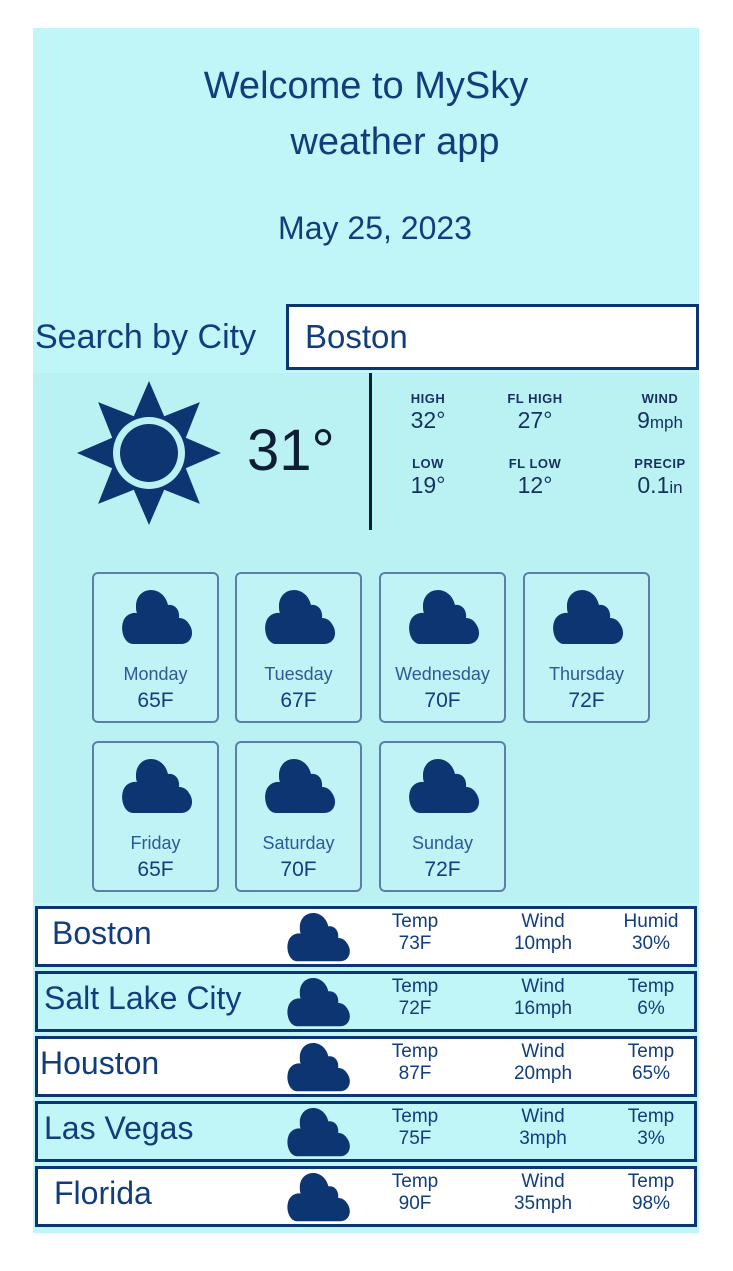 The image size is (733, 1271). Describe the element at coordinates (375, 228) in the screenshot. I see `current-date: May 25, 2023` at that location.